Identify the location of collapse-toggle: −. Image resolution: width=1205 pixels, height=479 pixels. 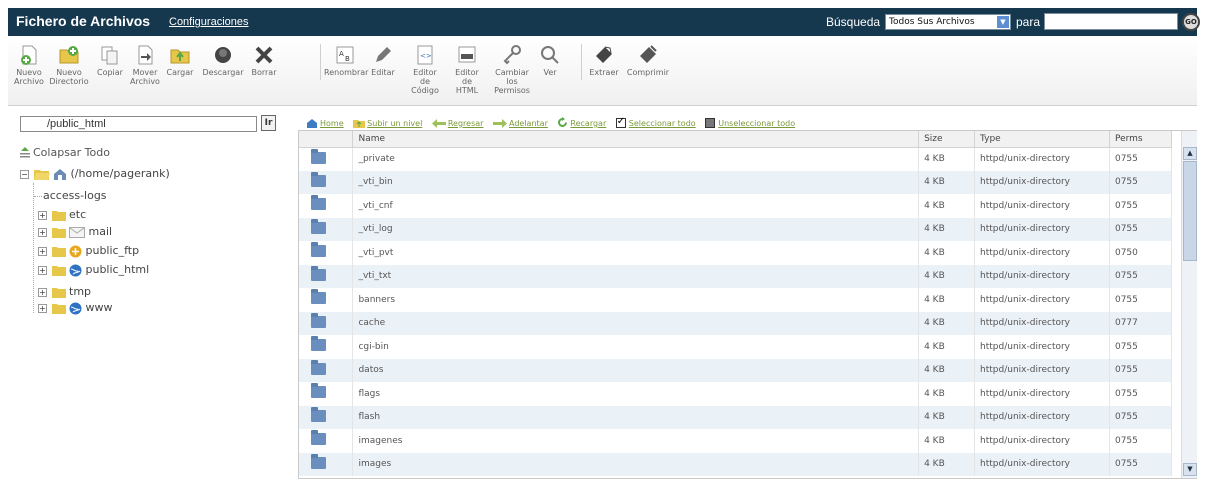
(24, 174).